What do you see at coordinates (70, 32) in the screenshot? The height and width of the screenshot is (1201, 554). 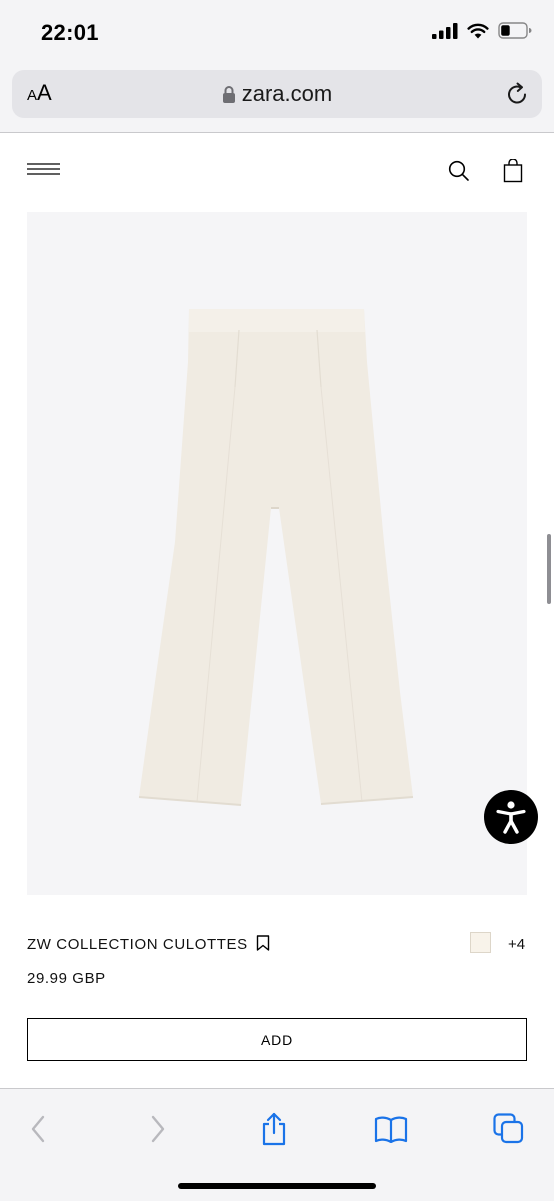 I see `status-time: 22:01` at bounding box center [70, 32].